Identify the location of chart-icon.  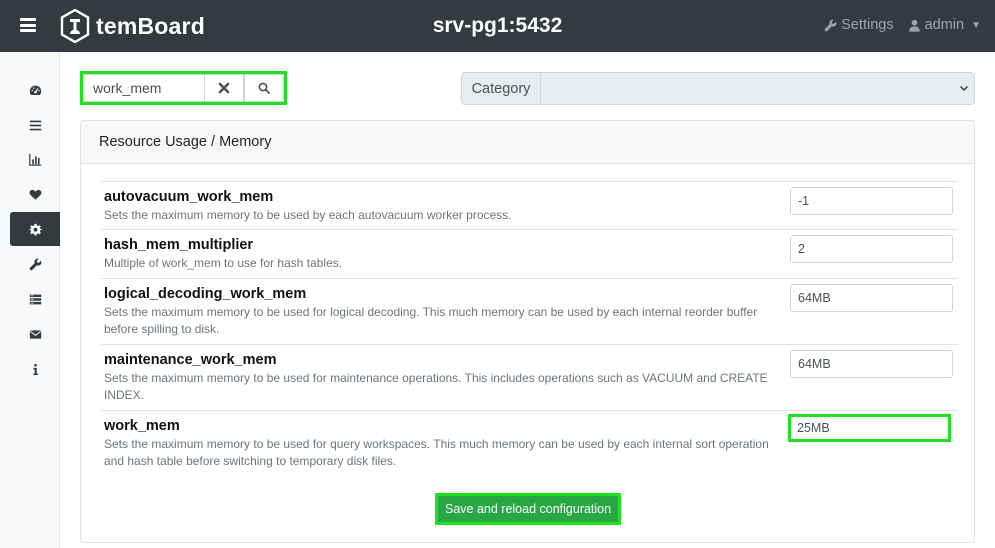
(34, 159).